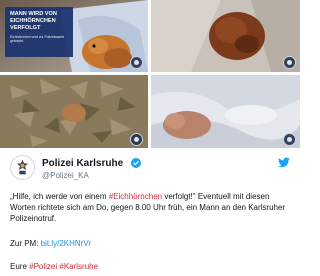  Describe the element at coordinates (66, 243) in the screenshot. I see `press-release-link: bit.ly/2KHNrVr` at that location.